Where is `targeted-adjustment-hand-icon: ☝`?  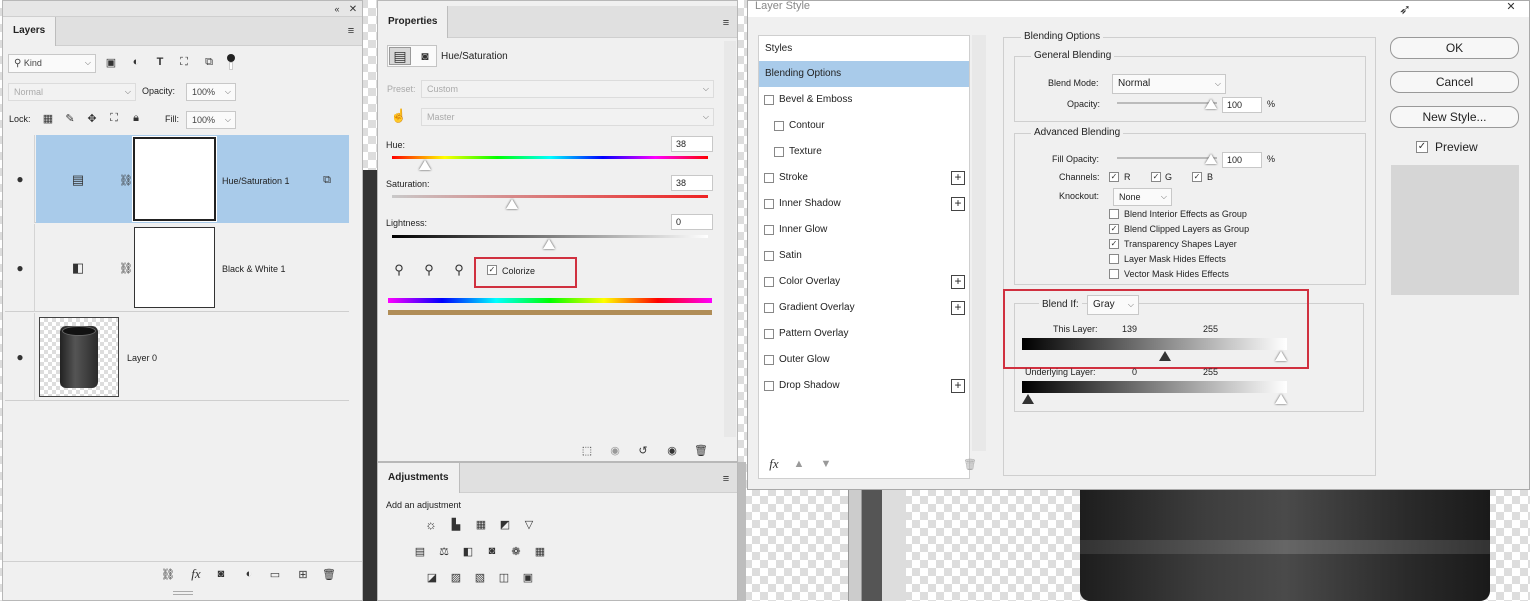 targeted-adjustment-hand-icon: ☝ is located at coordinates (399, 116).